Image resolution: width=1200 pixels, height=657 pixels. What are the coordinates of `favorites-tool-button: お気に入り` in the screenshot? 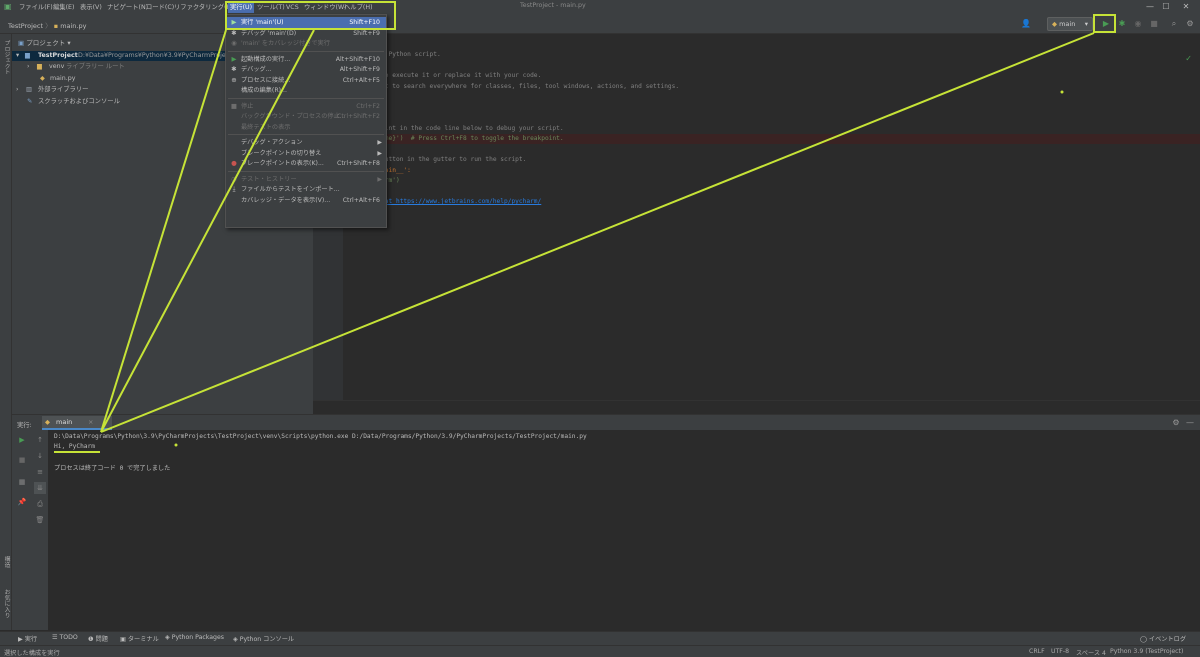 It's located at (6, 603).